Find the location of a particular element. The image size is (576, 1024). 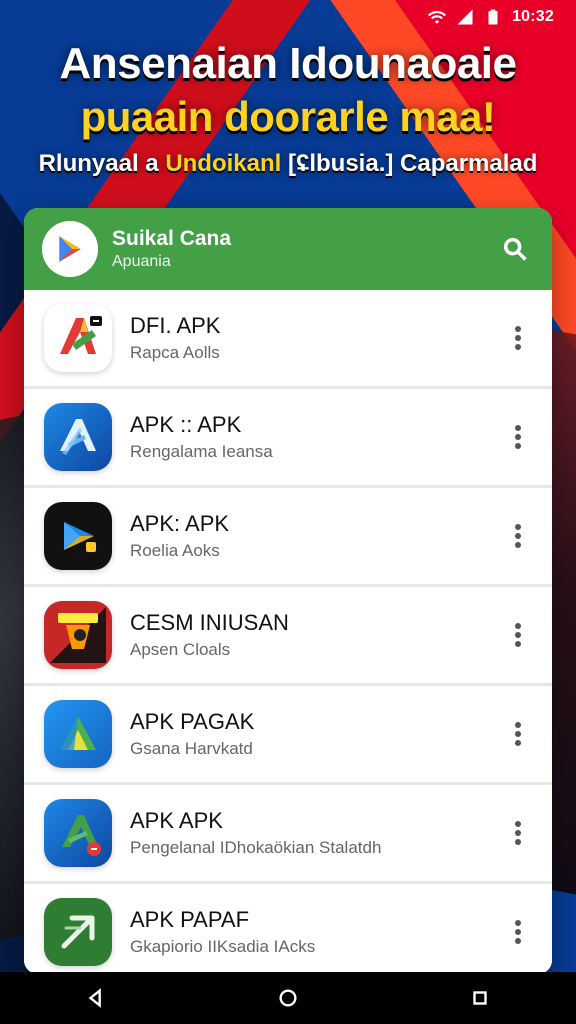

apk-blue-triangle-icon is located at coordinates (78, 734).